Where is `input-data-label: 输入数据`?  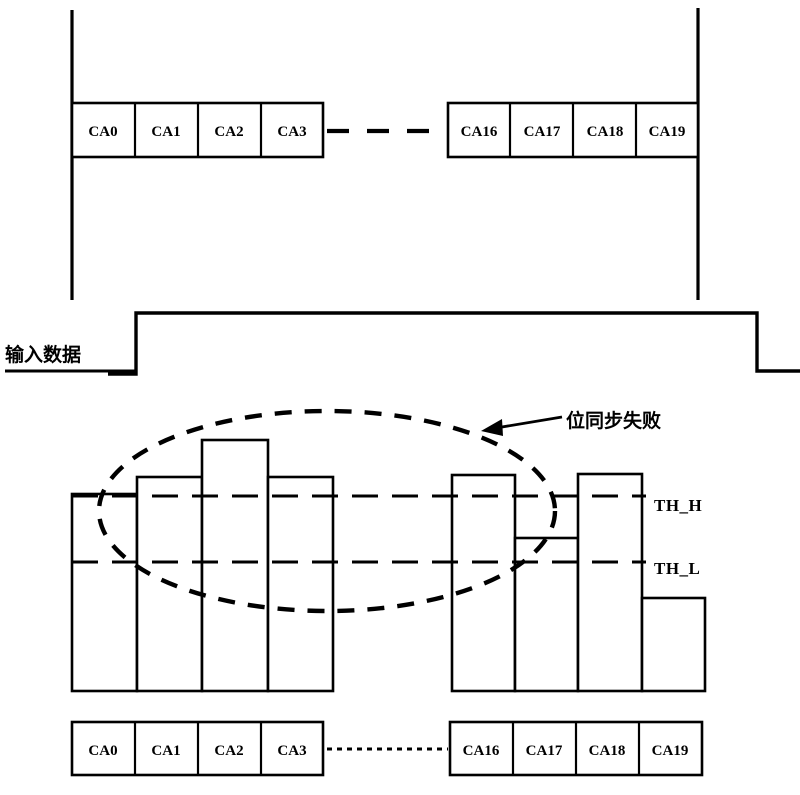
input-data-label: 输入数据 is located at coordinates (43, 354).